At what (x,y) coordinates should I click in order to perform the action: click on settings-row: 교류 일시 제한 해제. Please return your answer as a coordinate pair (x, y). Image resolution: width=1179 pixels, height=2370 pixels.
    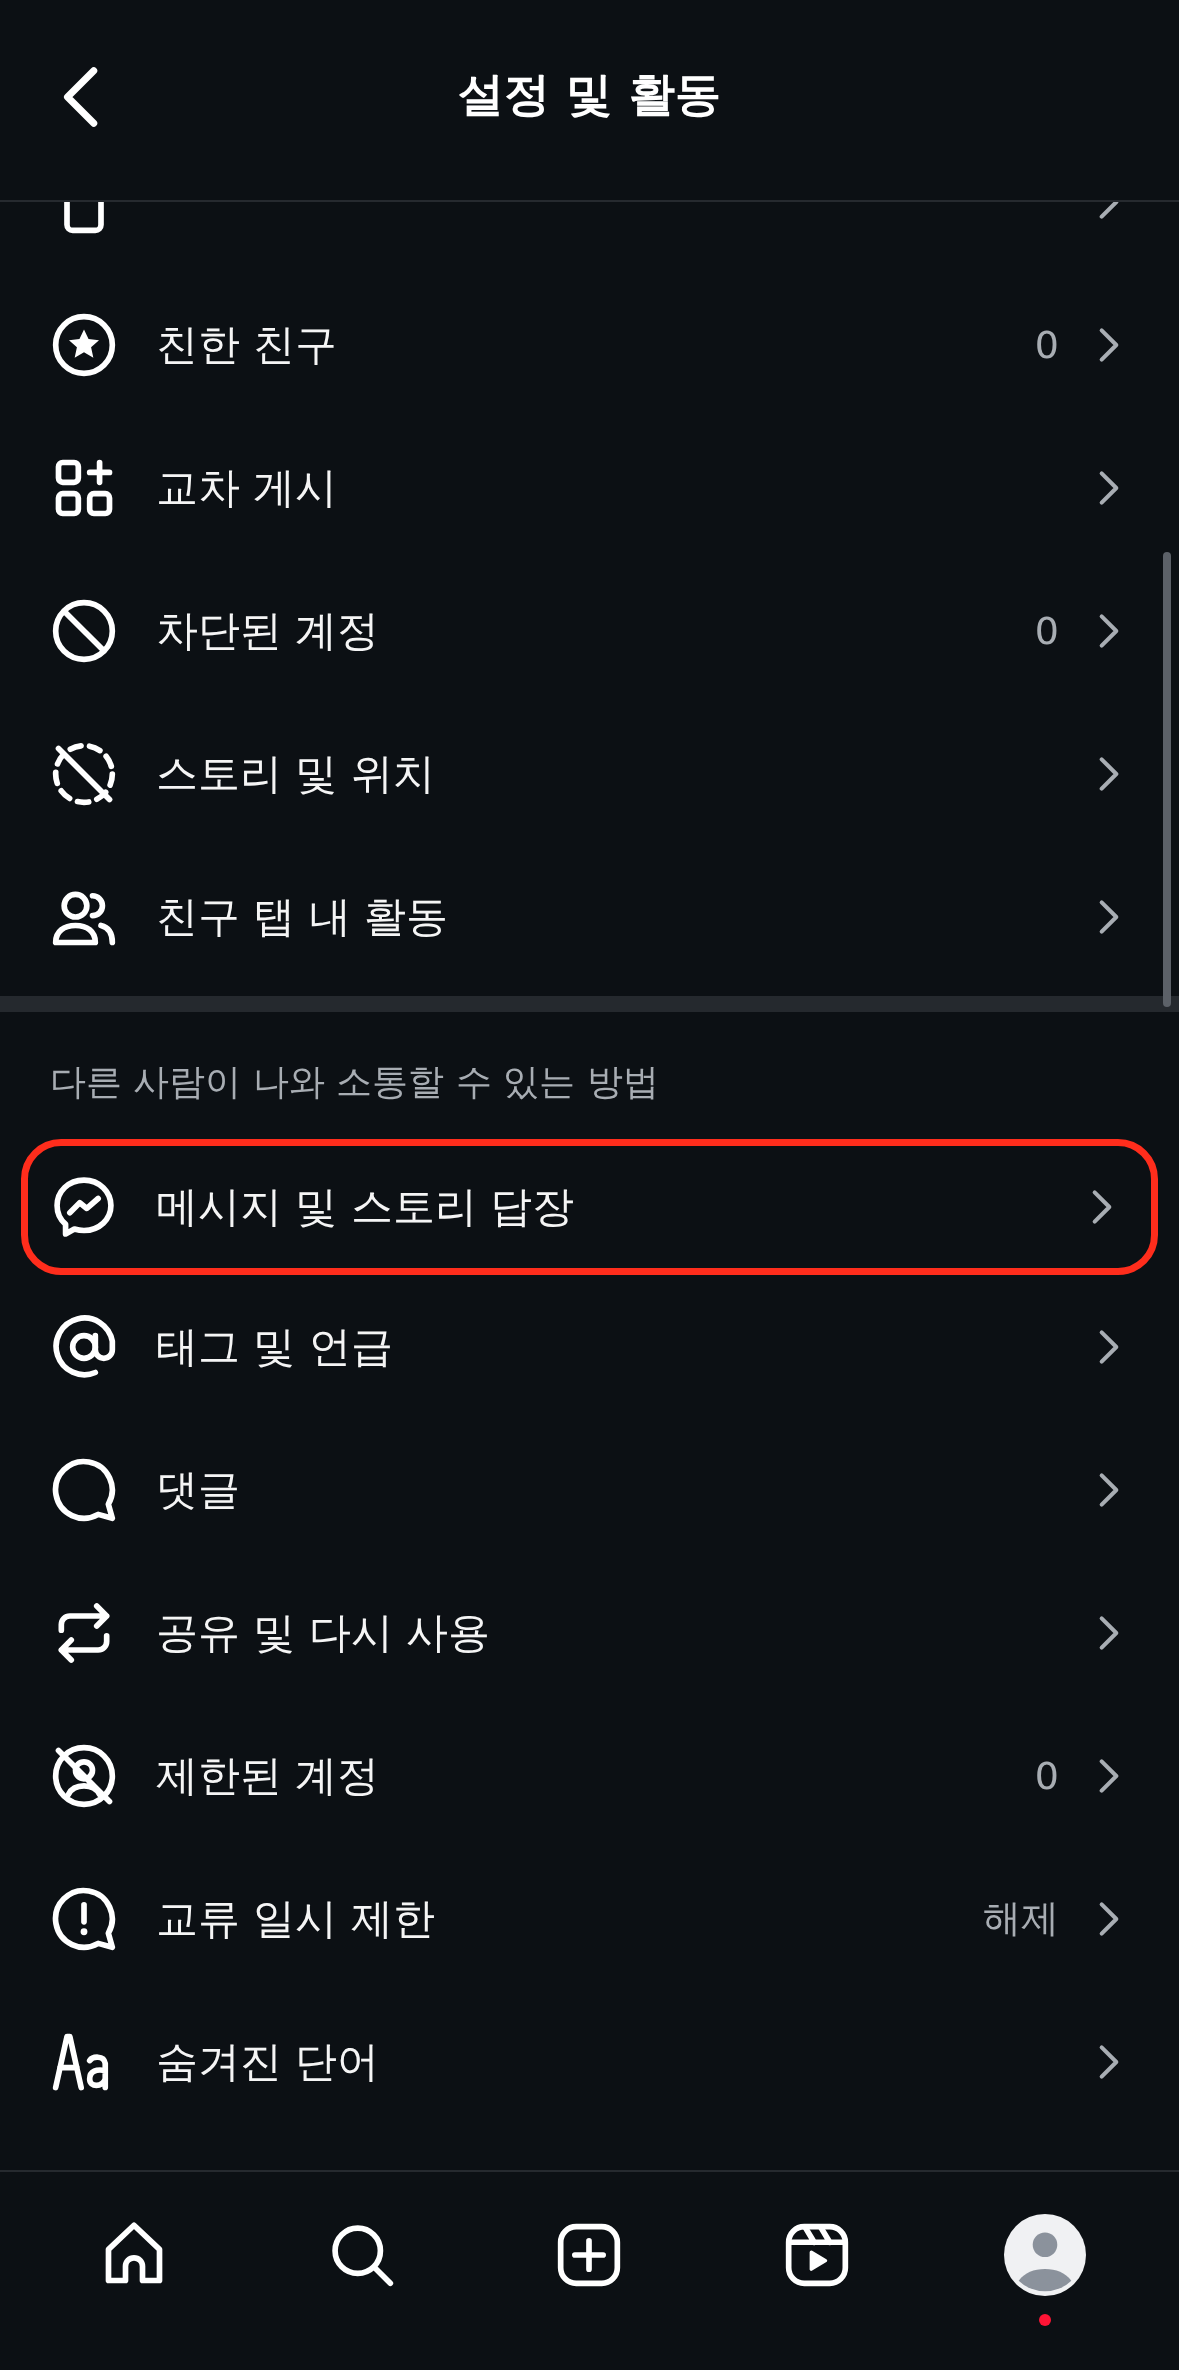
    Looking at the image, I should click on (589, 1918).